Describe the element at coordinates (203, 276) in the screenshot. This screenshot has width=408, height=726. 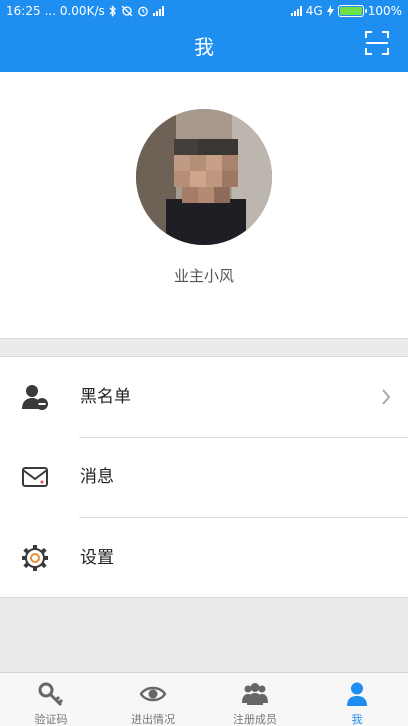
I see `user-name: 业主小风` at that location.